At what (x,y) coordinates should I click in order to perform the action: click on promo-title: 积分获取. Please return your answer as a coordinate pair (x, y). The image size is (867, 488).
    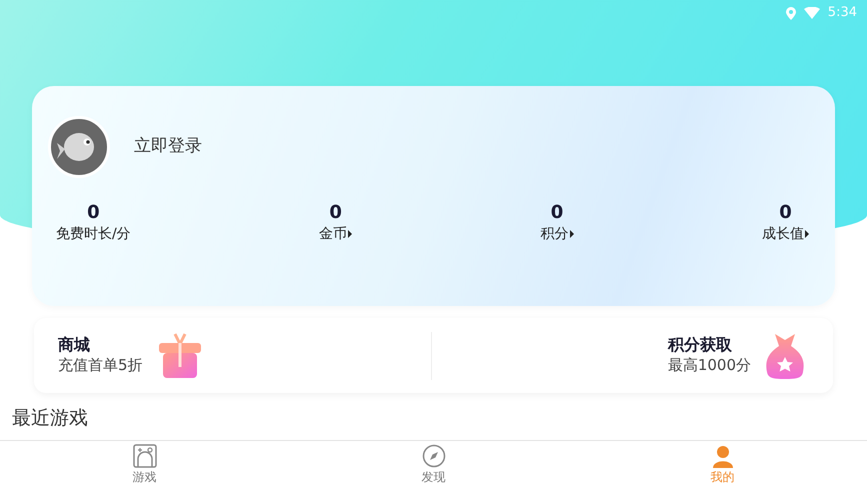
    Looking at the image, I should click on (709, 345).